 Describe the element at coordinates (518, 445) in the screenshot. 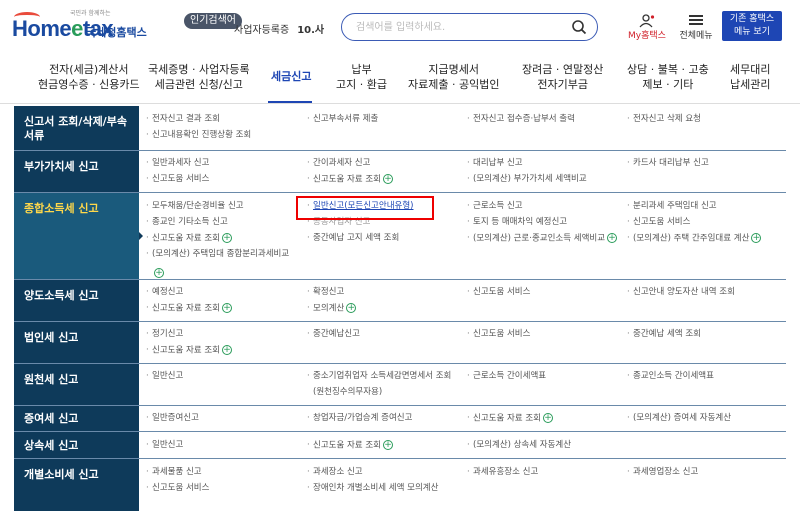

I see `menu-link: (모의계산) 상속세 자동계산` at that location.